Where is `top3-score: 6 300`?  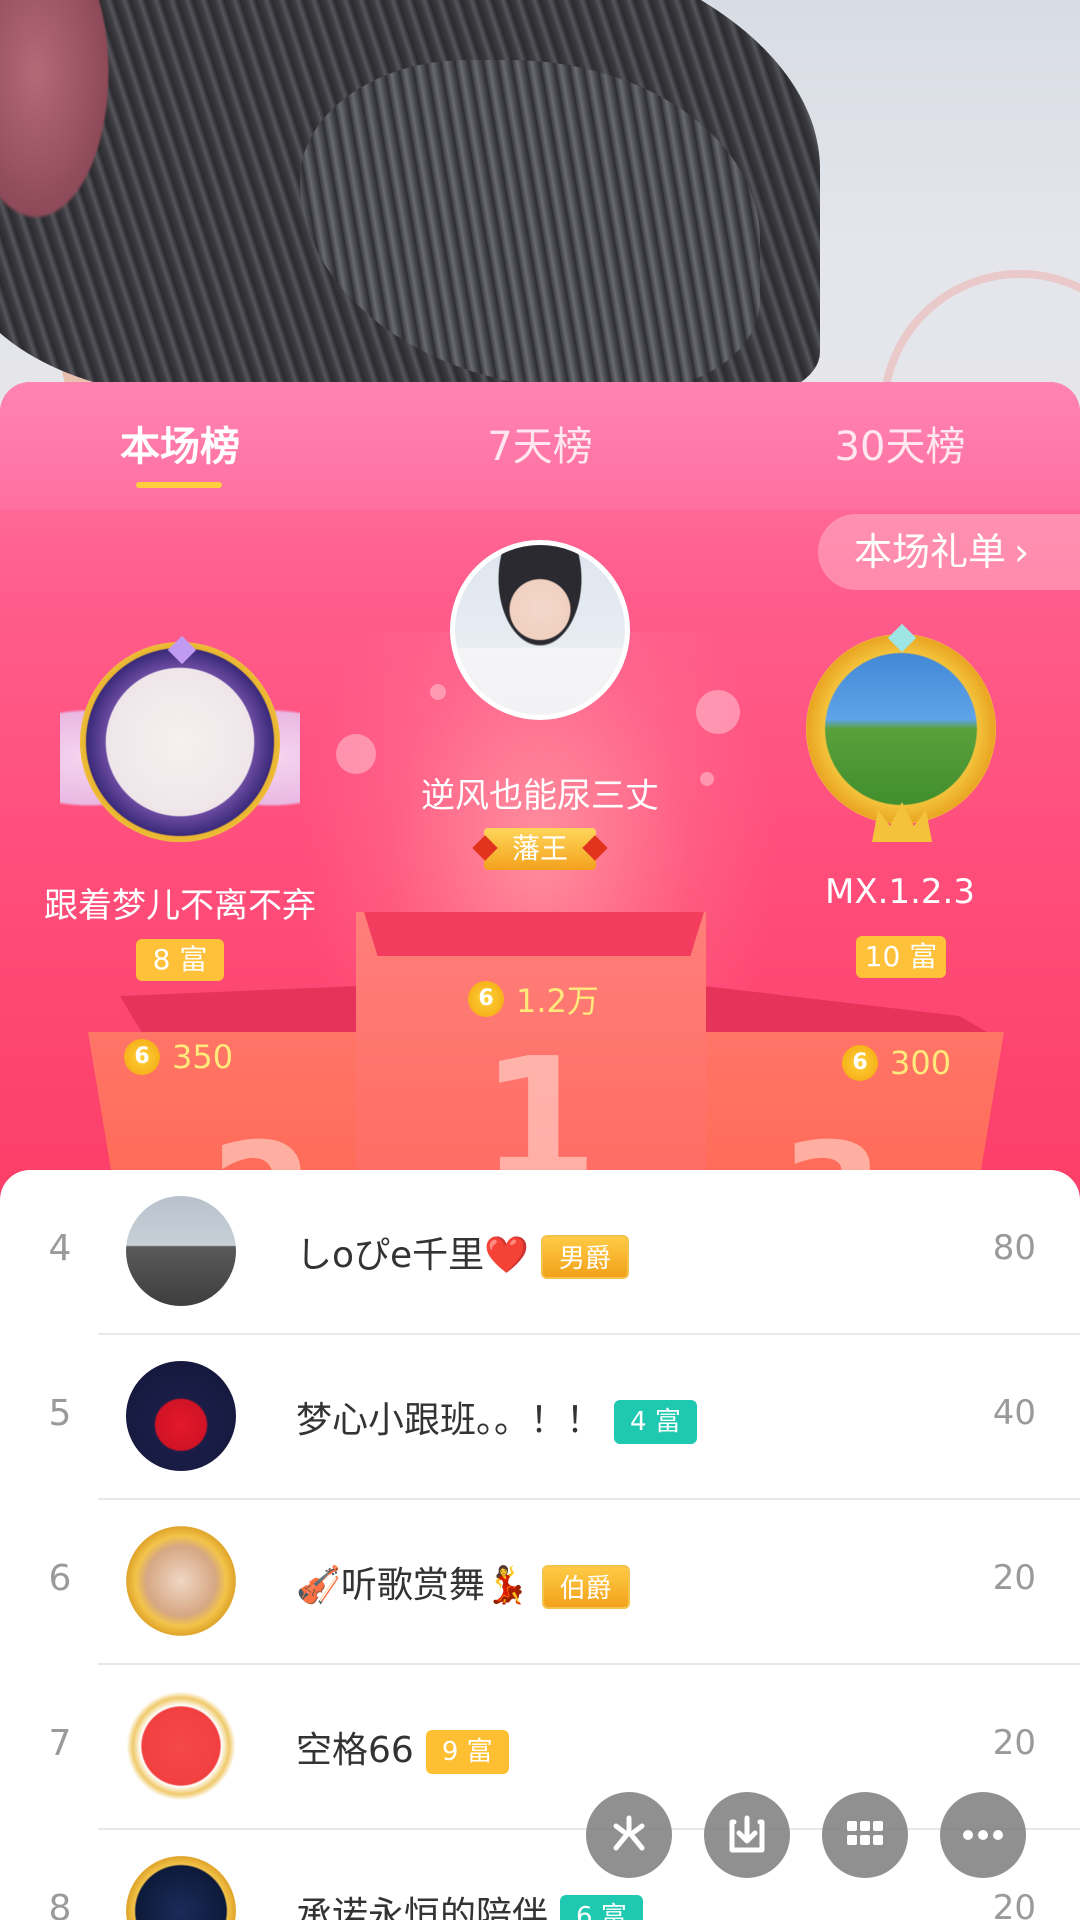
top3-score: 6 300 is located at coordinates (896, 1062).